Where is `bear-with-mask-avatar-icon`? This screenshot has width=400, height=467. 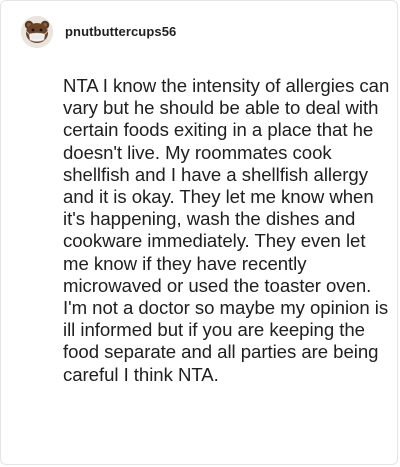
bear-with-mask-avatar-icon is located at coordinates (37, 32).